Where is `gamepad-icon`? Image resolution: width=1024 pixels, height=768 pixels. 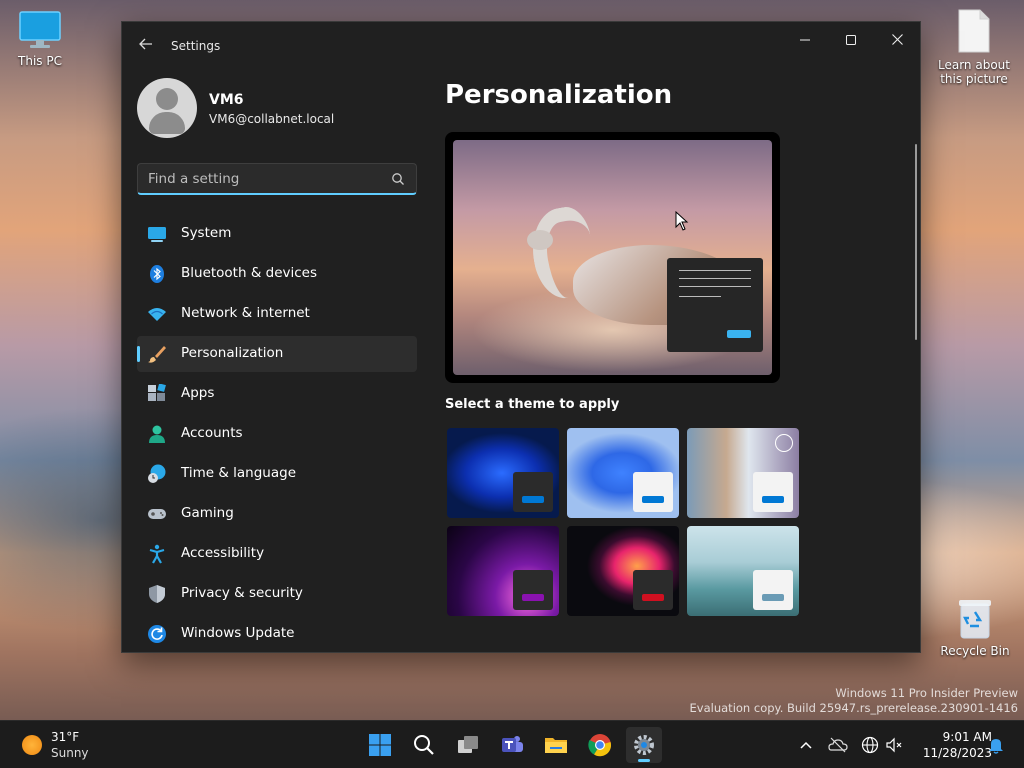
gamepad-icon is located at coordinates (157, 514).